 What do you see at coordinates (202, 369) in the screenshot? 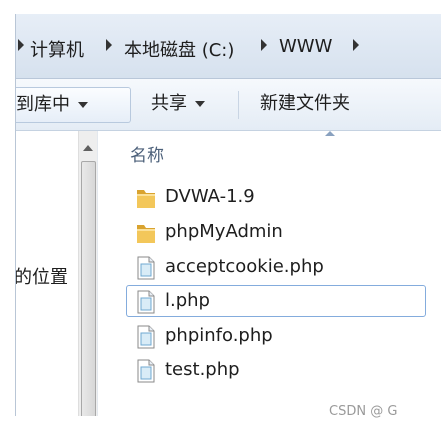
I see `file-name: test.php` at bounding box center [202, 369].